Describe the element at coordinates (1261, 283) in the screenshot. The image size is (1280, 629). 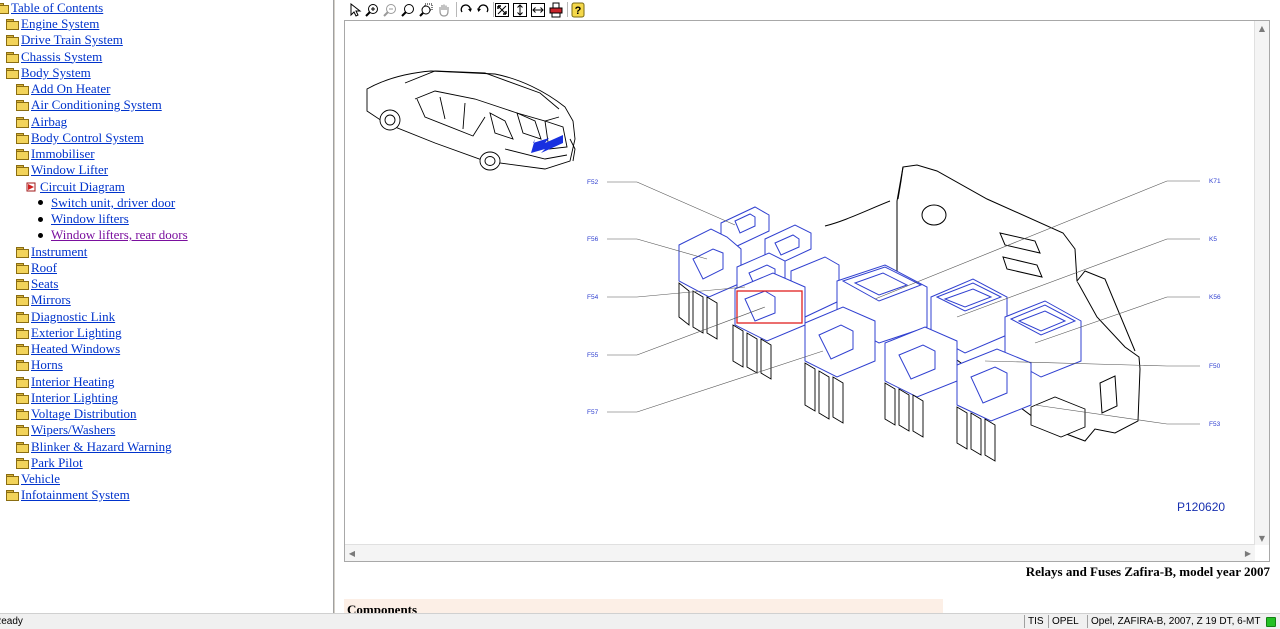
I see `vertical-scrollbar: ▲ ▼` at that location.